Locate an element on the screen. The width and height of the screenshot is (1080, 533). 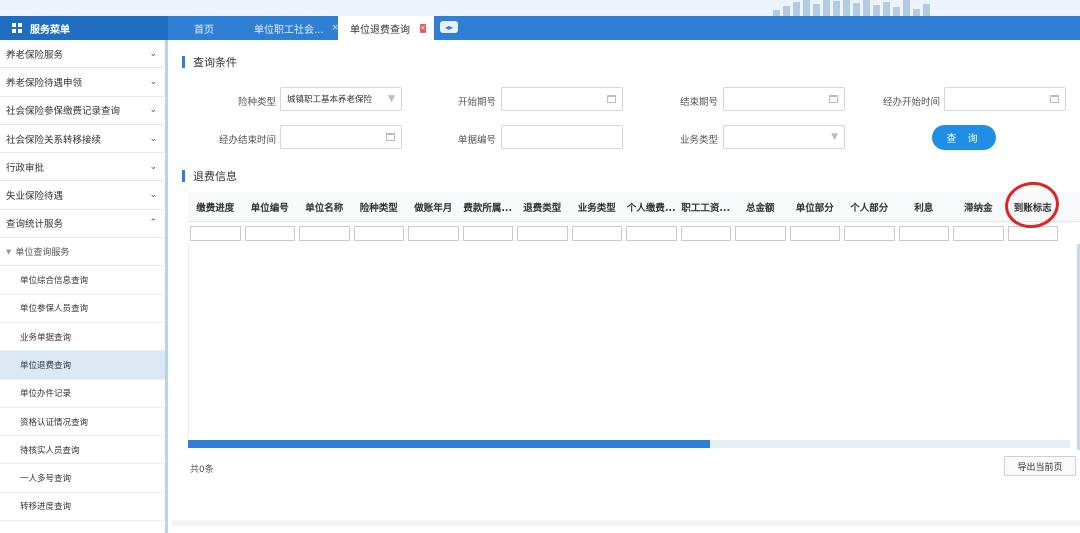
column-header: 做账年月 is located at coordinates (433, 206).